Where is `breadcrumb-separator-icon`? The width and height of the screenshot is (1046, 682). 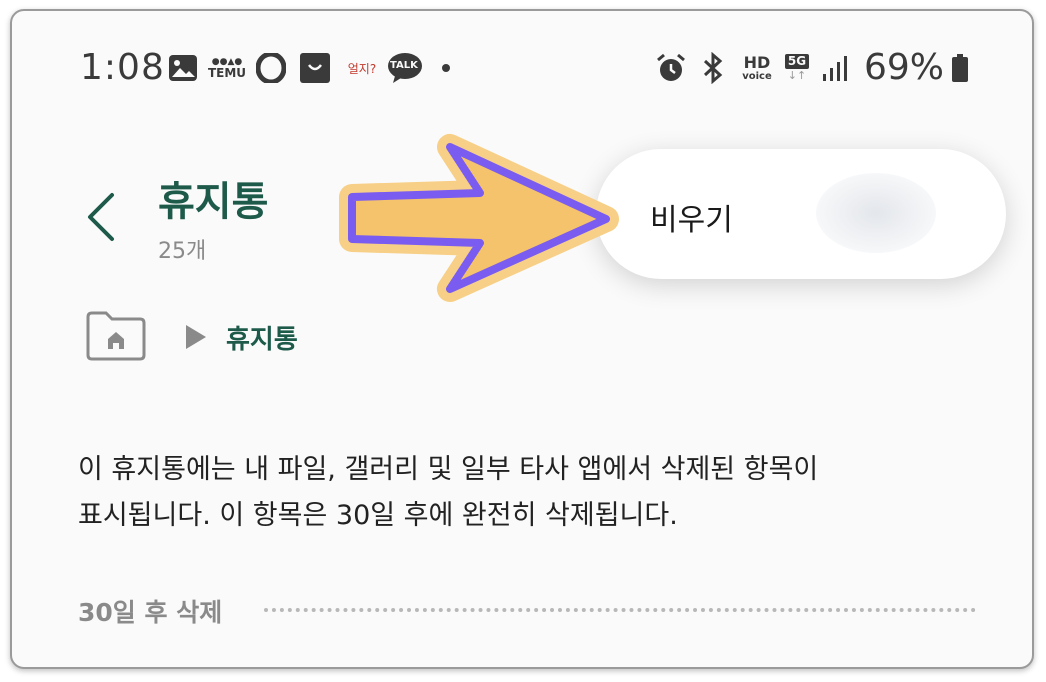 breadcrumb-separator-icon is located at coordinates (196, 337).